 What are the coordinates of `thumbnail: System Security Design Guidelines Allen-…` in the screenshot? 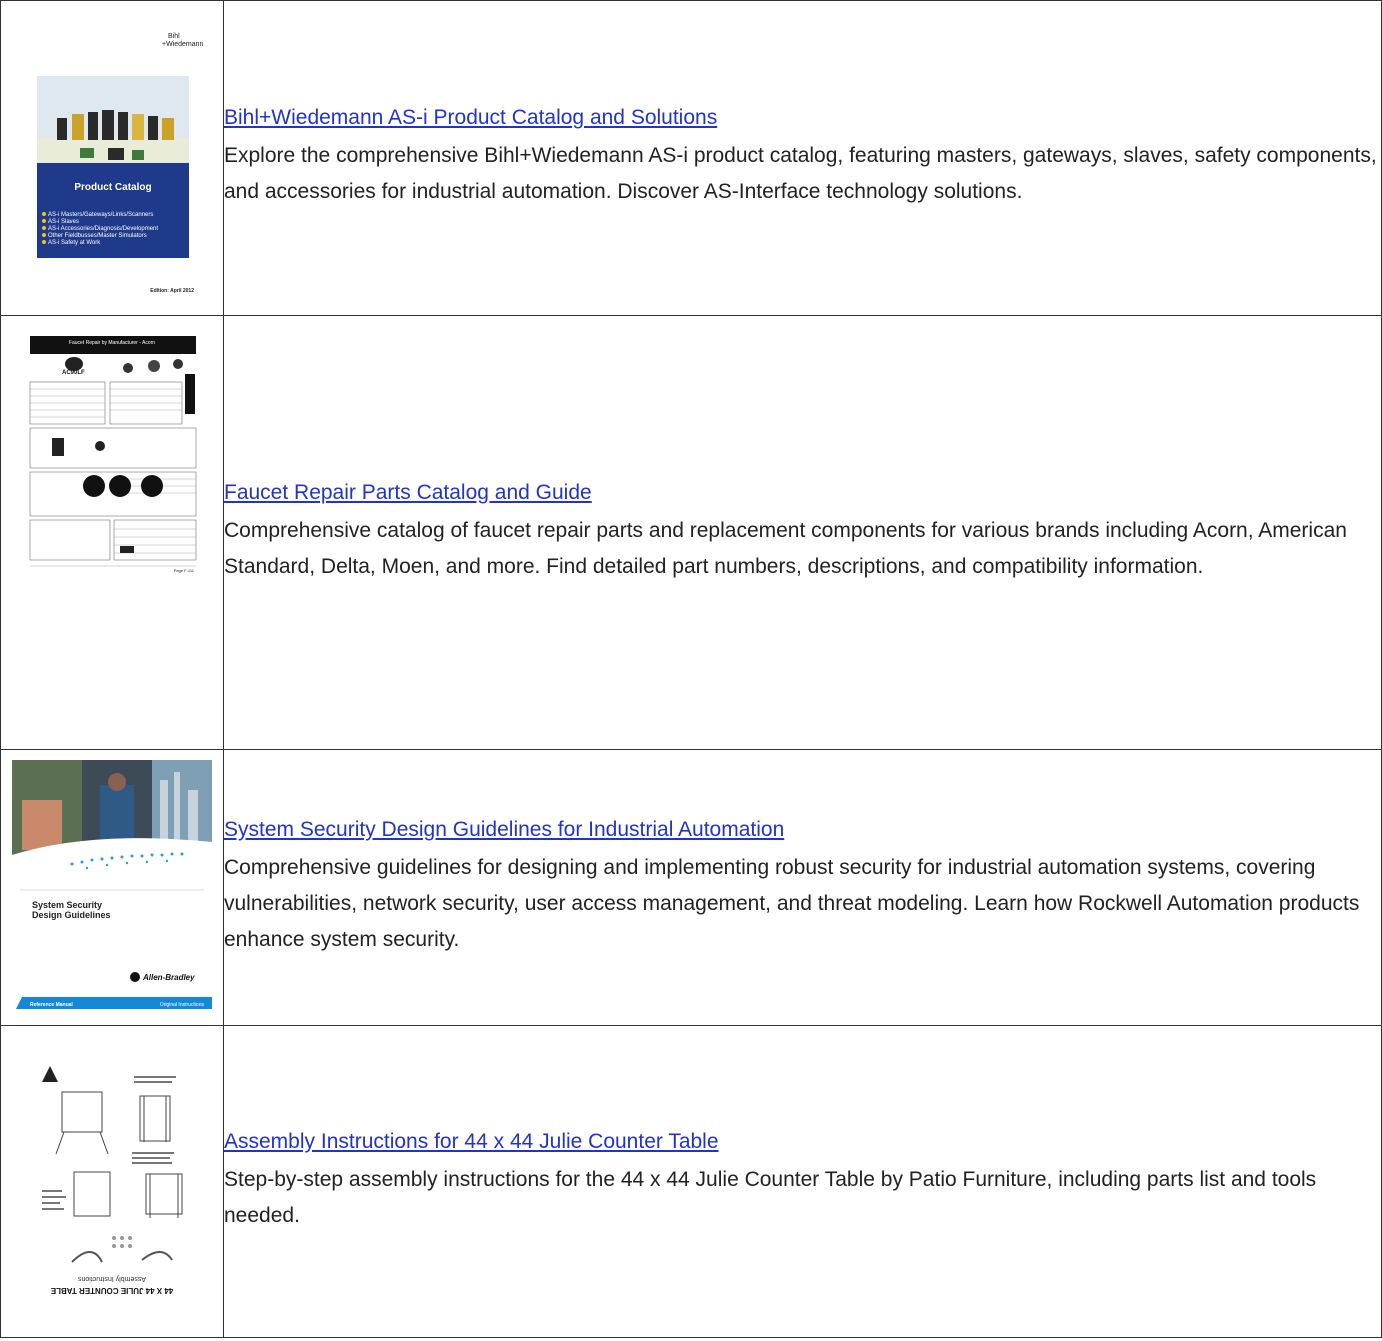 It's located at (112, 887).